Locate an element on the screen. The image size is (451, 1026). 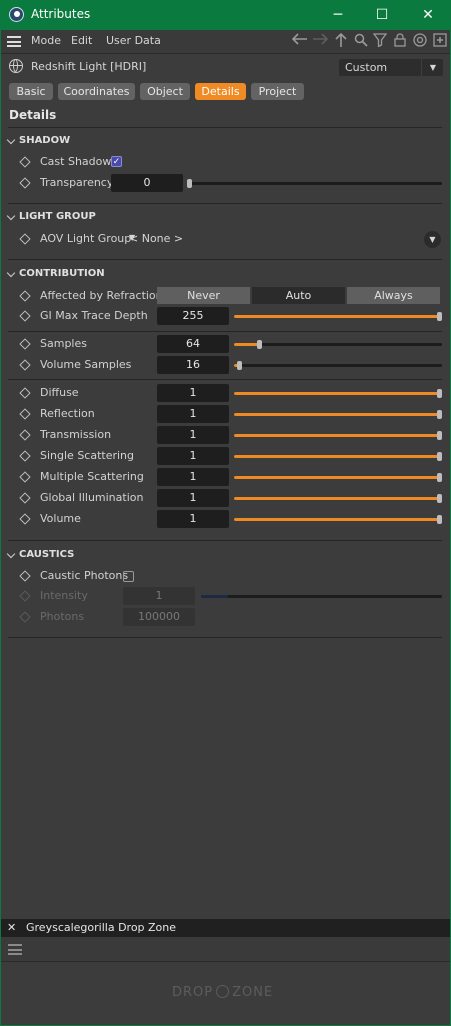
minimize-button: ─ is located at coordinates (338, 15).